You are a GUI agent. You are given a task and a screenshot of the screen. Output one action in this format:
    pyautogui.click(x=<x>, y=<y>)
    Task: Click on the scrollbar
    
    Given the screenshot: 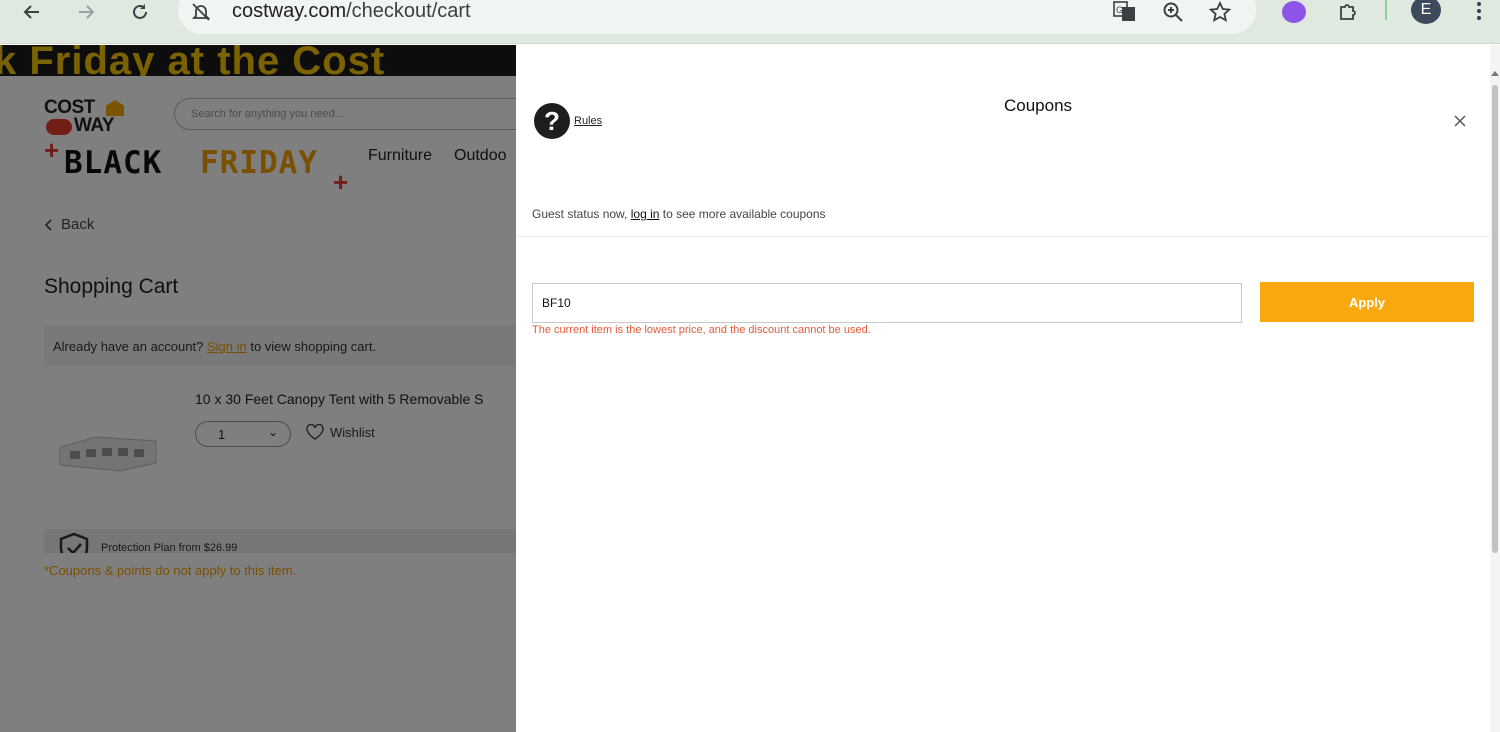 What is the action you would take?
    pyautogui.click(x=1495, y=388)
    